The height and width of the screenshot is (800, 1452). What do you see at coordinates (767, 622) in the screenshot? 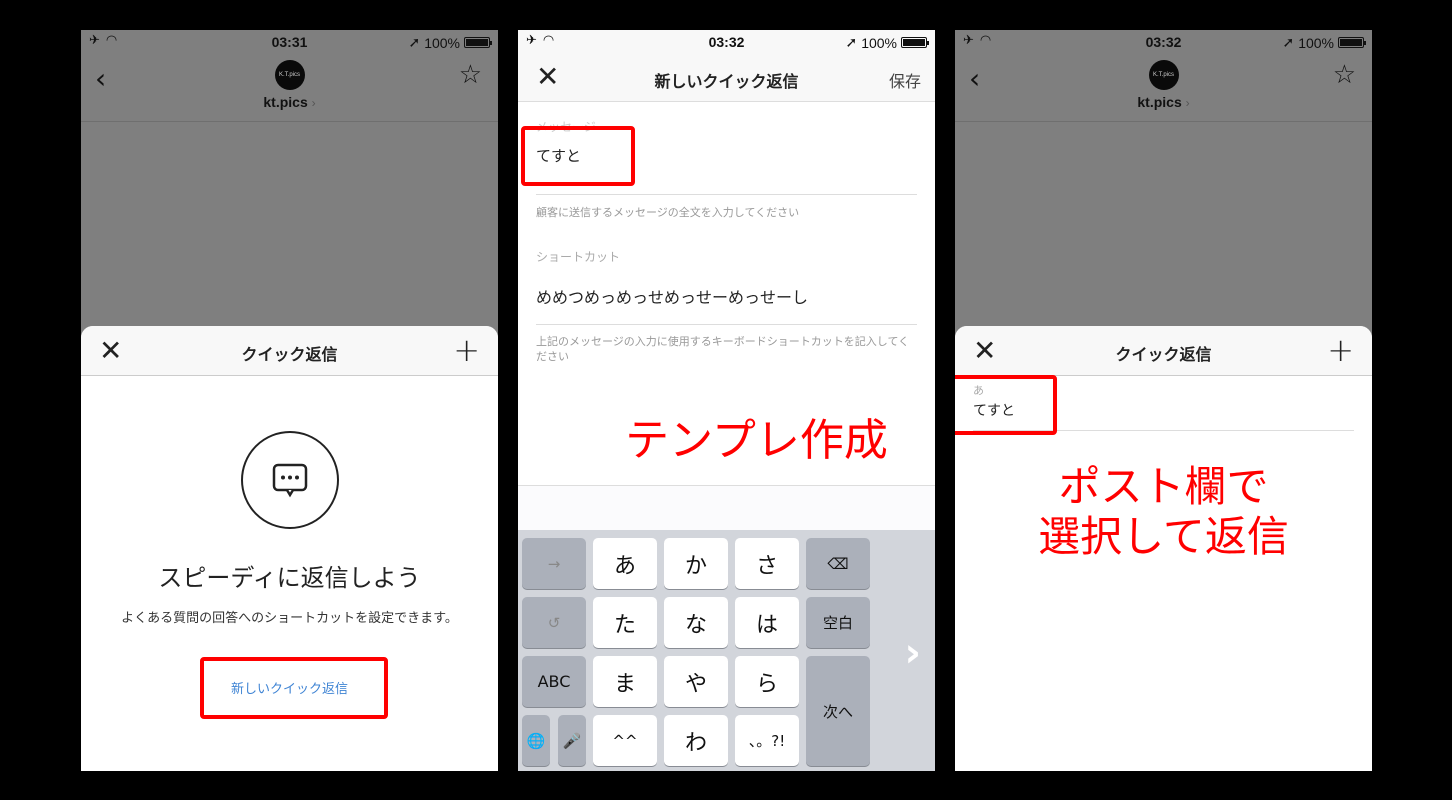
I see `key-ha: は` at bounding box center [767, 622].